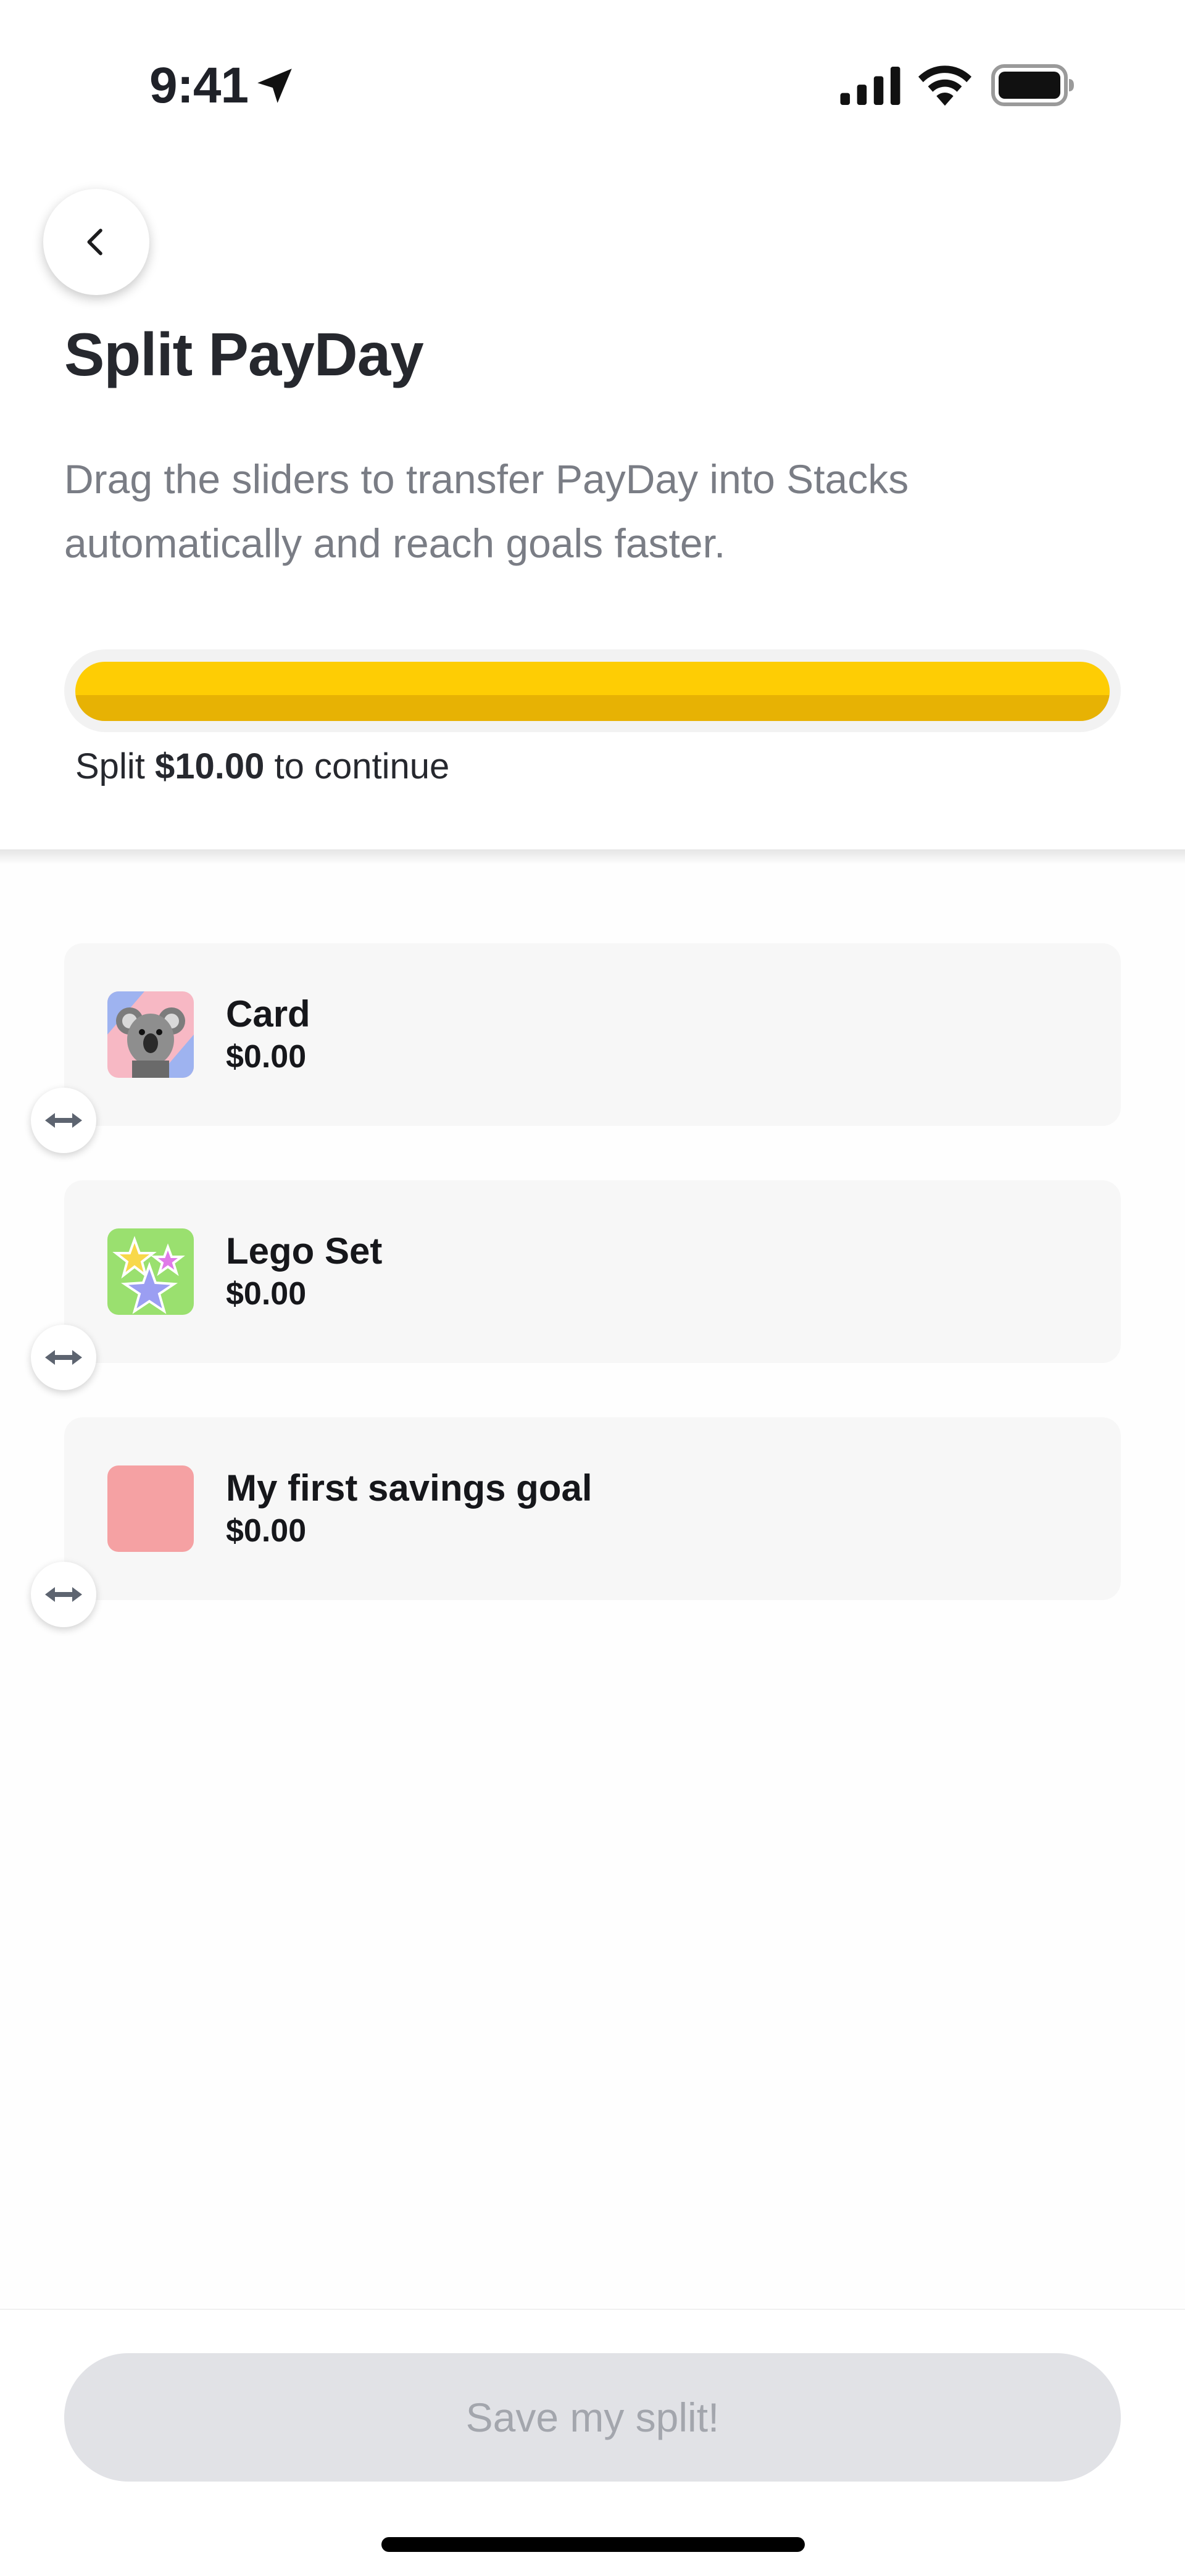 The width and height of the screenshot is (1185, 2576). What do you see at coordinates (592, 1034) in the screenshot?
I see `stack-card-card: Card $0.00` at bounding box center [592, 1034].